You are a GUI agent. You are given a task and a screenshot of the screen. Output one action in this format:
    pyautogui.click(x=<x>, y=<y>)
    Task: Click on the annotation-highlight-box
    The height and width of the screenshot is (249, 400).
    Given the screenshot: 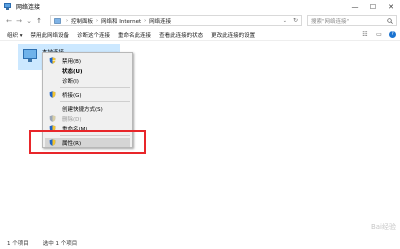 What is the action you would take?
    pyautogui.click(x=87, y=142)
    